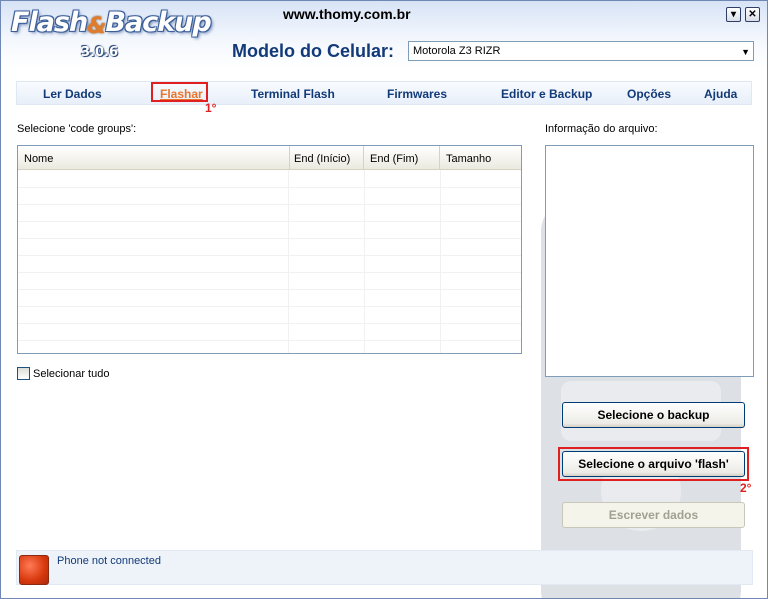  I want to click on table-header: Nome End (Início) End (Fim) Tamanho, so click(269, 158).